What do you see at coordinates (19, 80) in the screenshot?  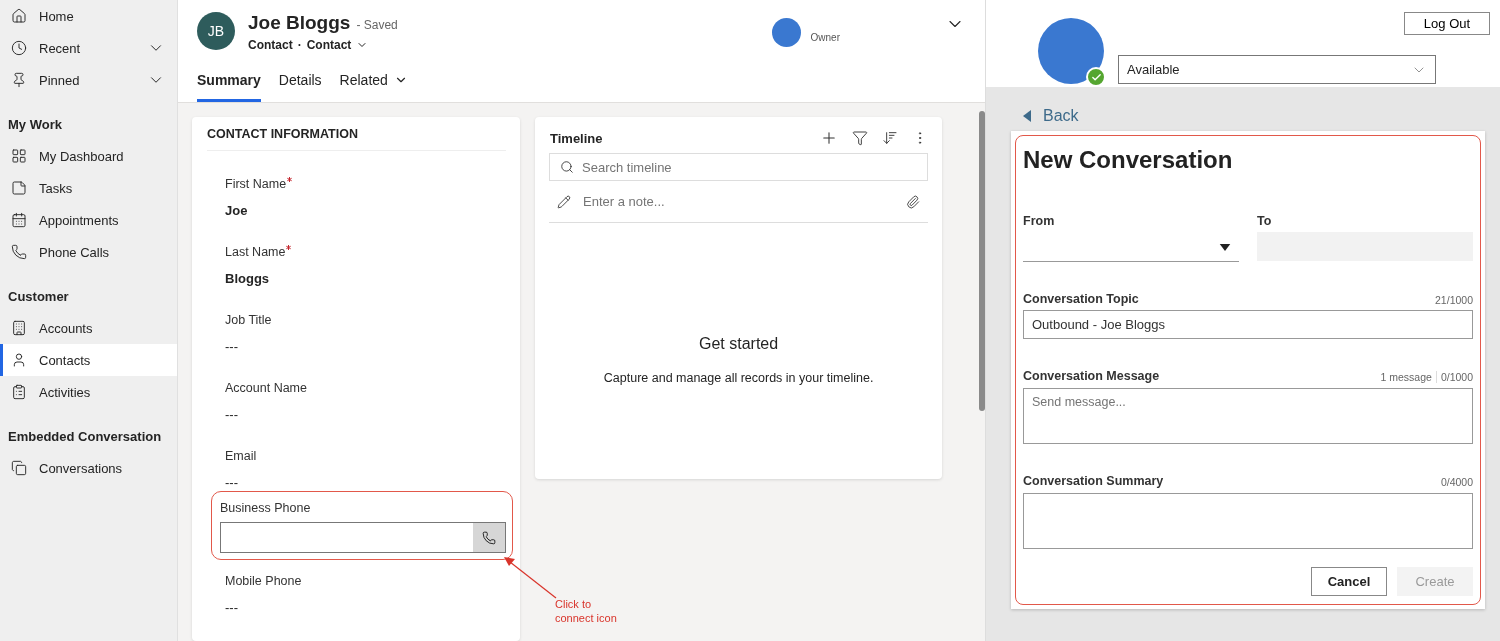 I see `pin-icon` at bounding box center [19, 80].